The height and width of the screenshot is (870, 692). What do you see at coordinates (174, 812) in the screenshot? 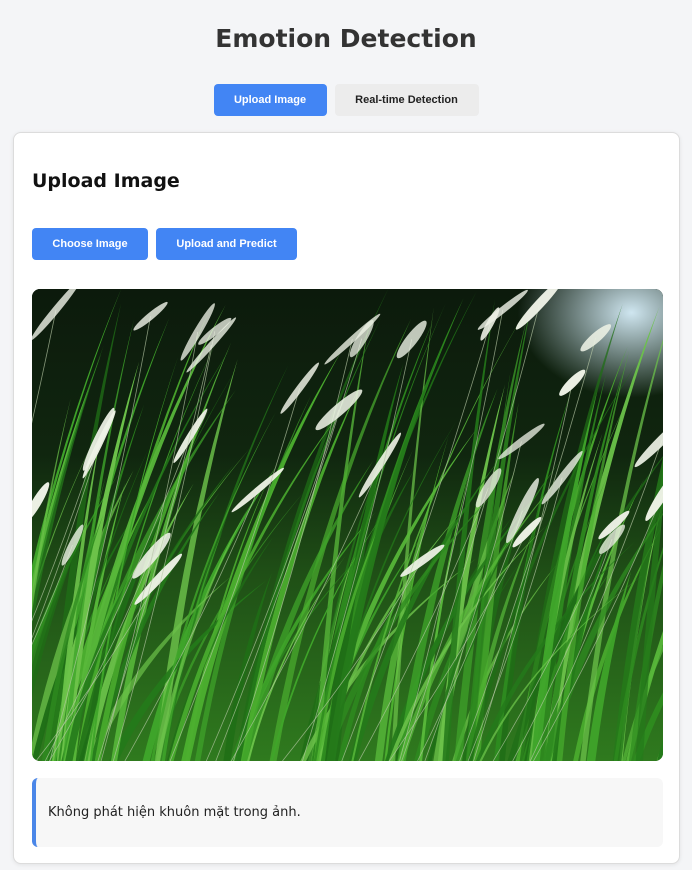
I see `result-message: Không phát hiện khuôn mặt trong ảnh.` at bounding box center [174, 812].